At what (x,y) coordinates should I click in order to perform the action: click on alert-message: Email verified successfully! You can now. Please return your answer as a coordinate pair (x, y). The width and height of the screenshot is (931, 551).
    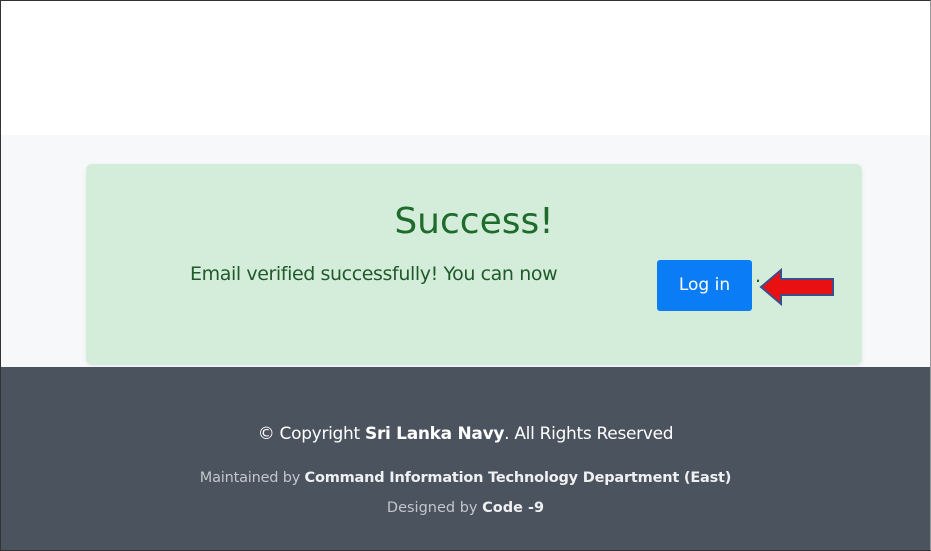
    Looking at the image, I should click on (374, 274).